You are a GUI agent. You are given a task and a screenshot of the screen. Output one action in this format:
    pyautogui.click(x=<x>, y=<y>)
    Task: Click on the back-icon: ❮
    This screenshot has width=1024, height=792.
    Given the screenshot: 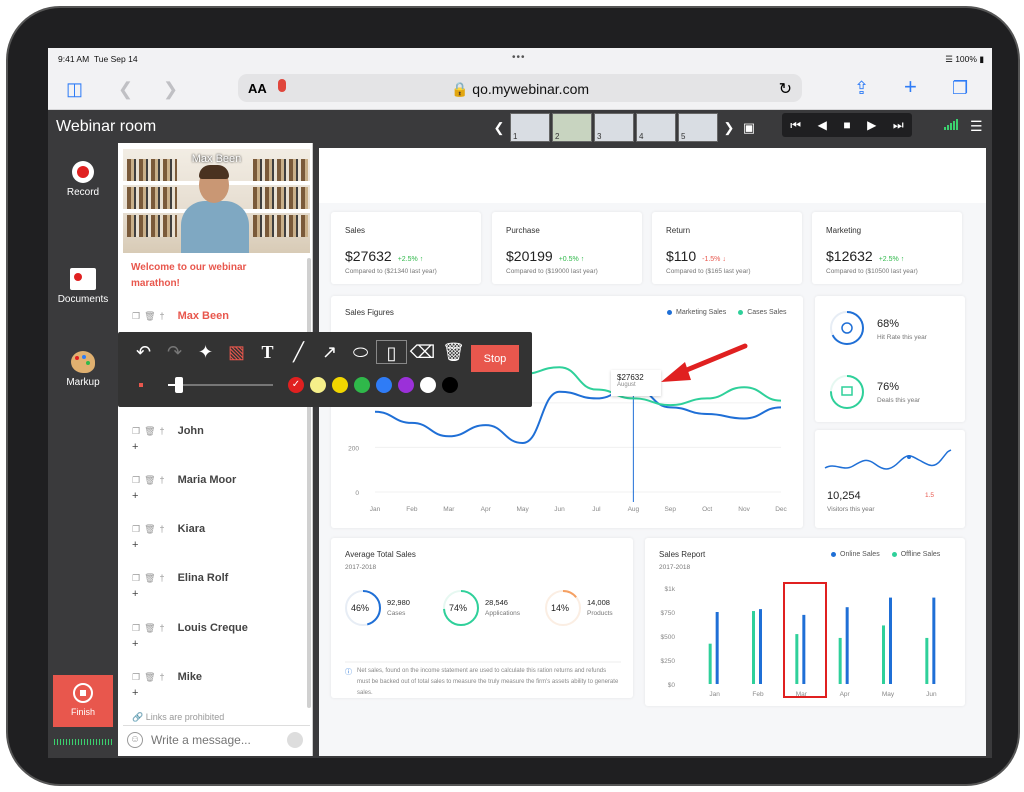 What is the action you would take?
    pyautogui.click(x=125, y=89)
    